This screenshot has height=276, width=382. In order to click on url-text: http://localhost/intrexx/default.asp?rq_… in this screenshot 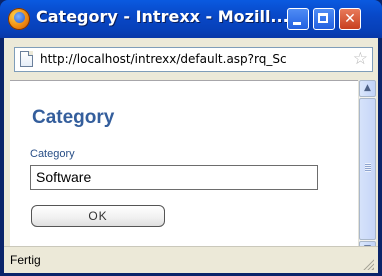, I will do `click(192, 59)`.